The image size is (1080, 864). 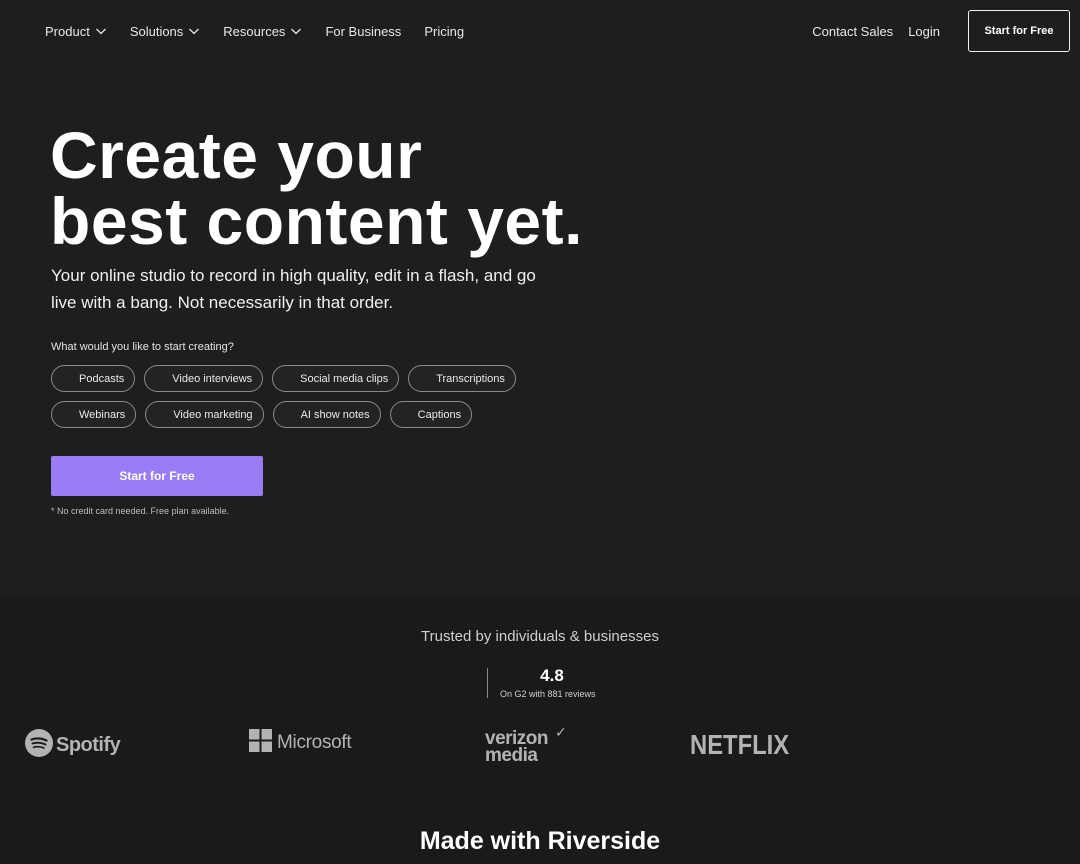 I want to click on hero-title-line-2: best content yet., so click(x=316, y=221).